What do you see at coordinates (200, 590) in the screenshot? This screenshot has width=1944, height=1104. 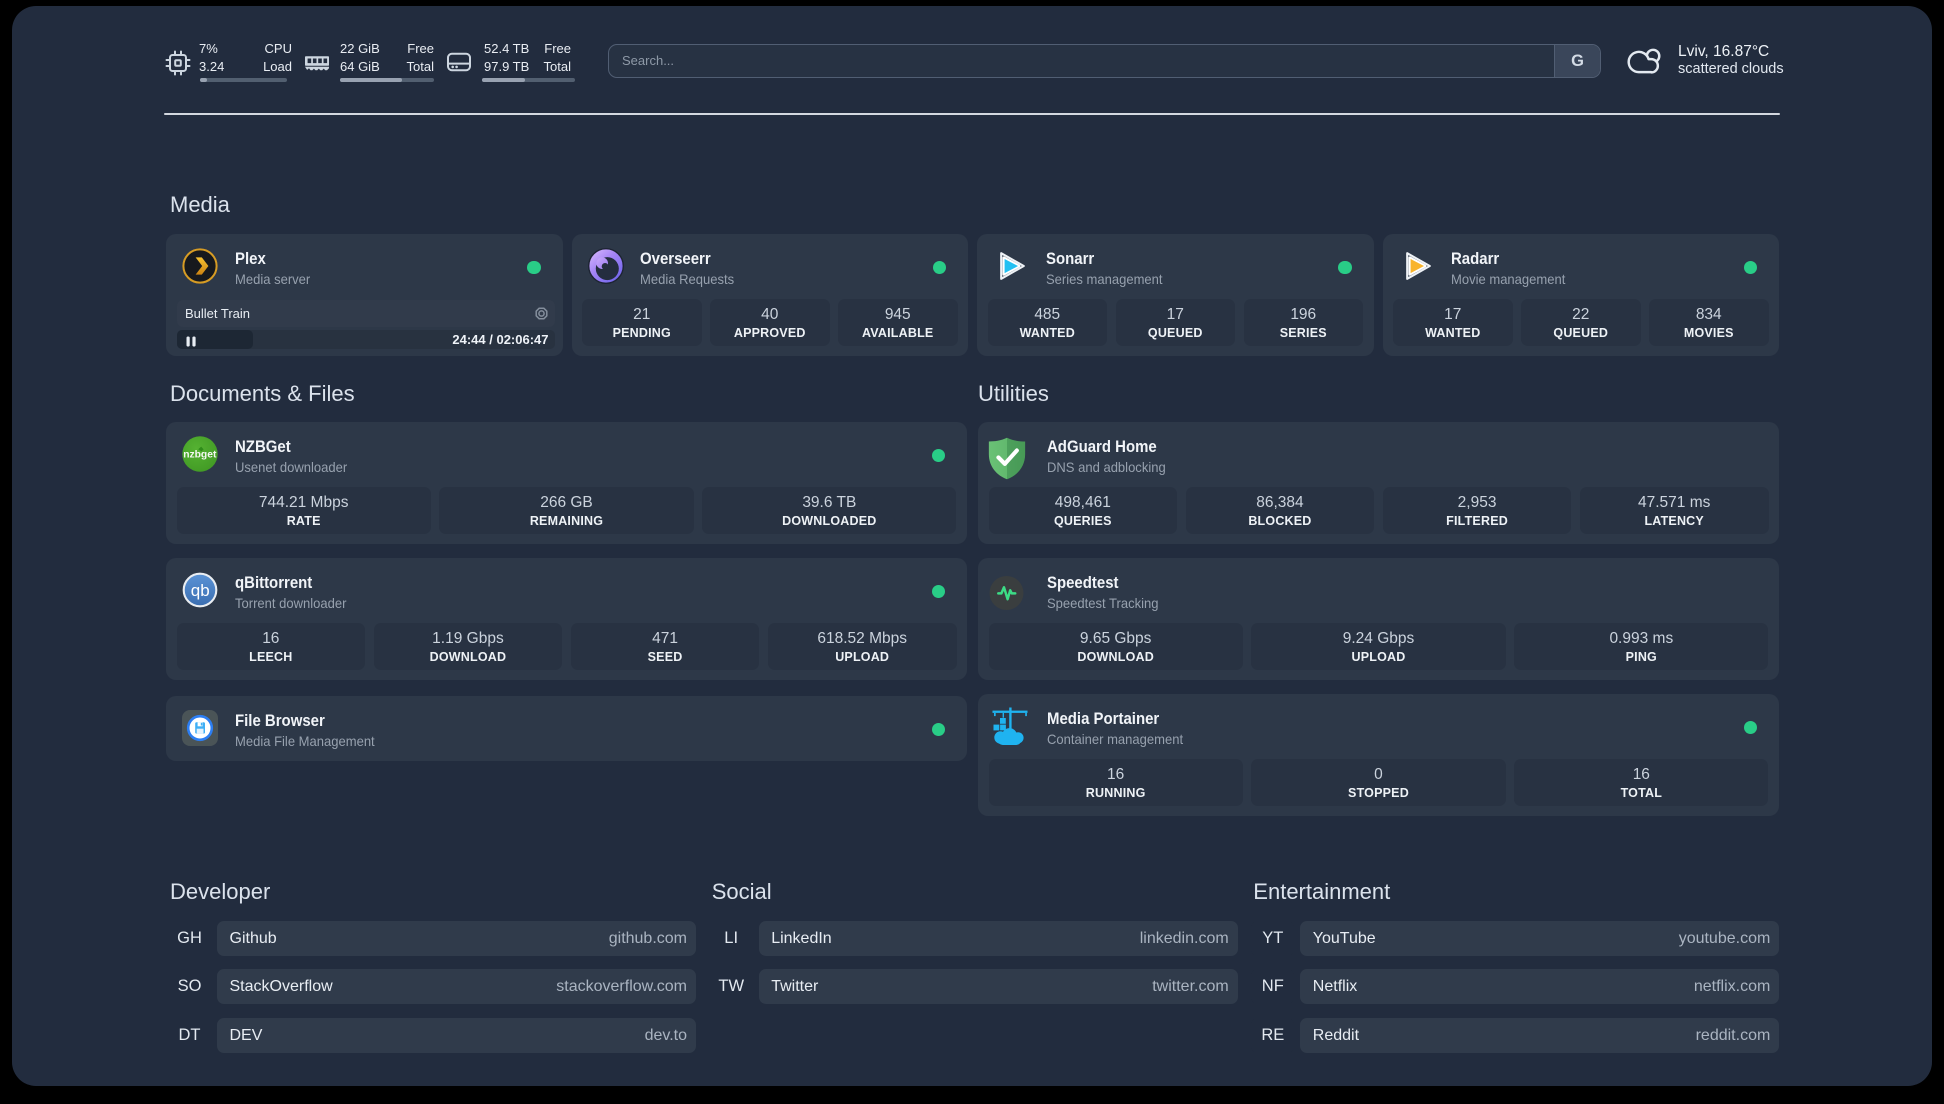 I see `svg-text: qb` at bounding box center [200, 590].